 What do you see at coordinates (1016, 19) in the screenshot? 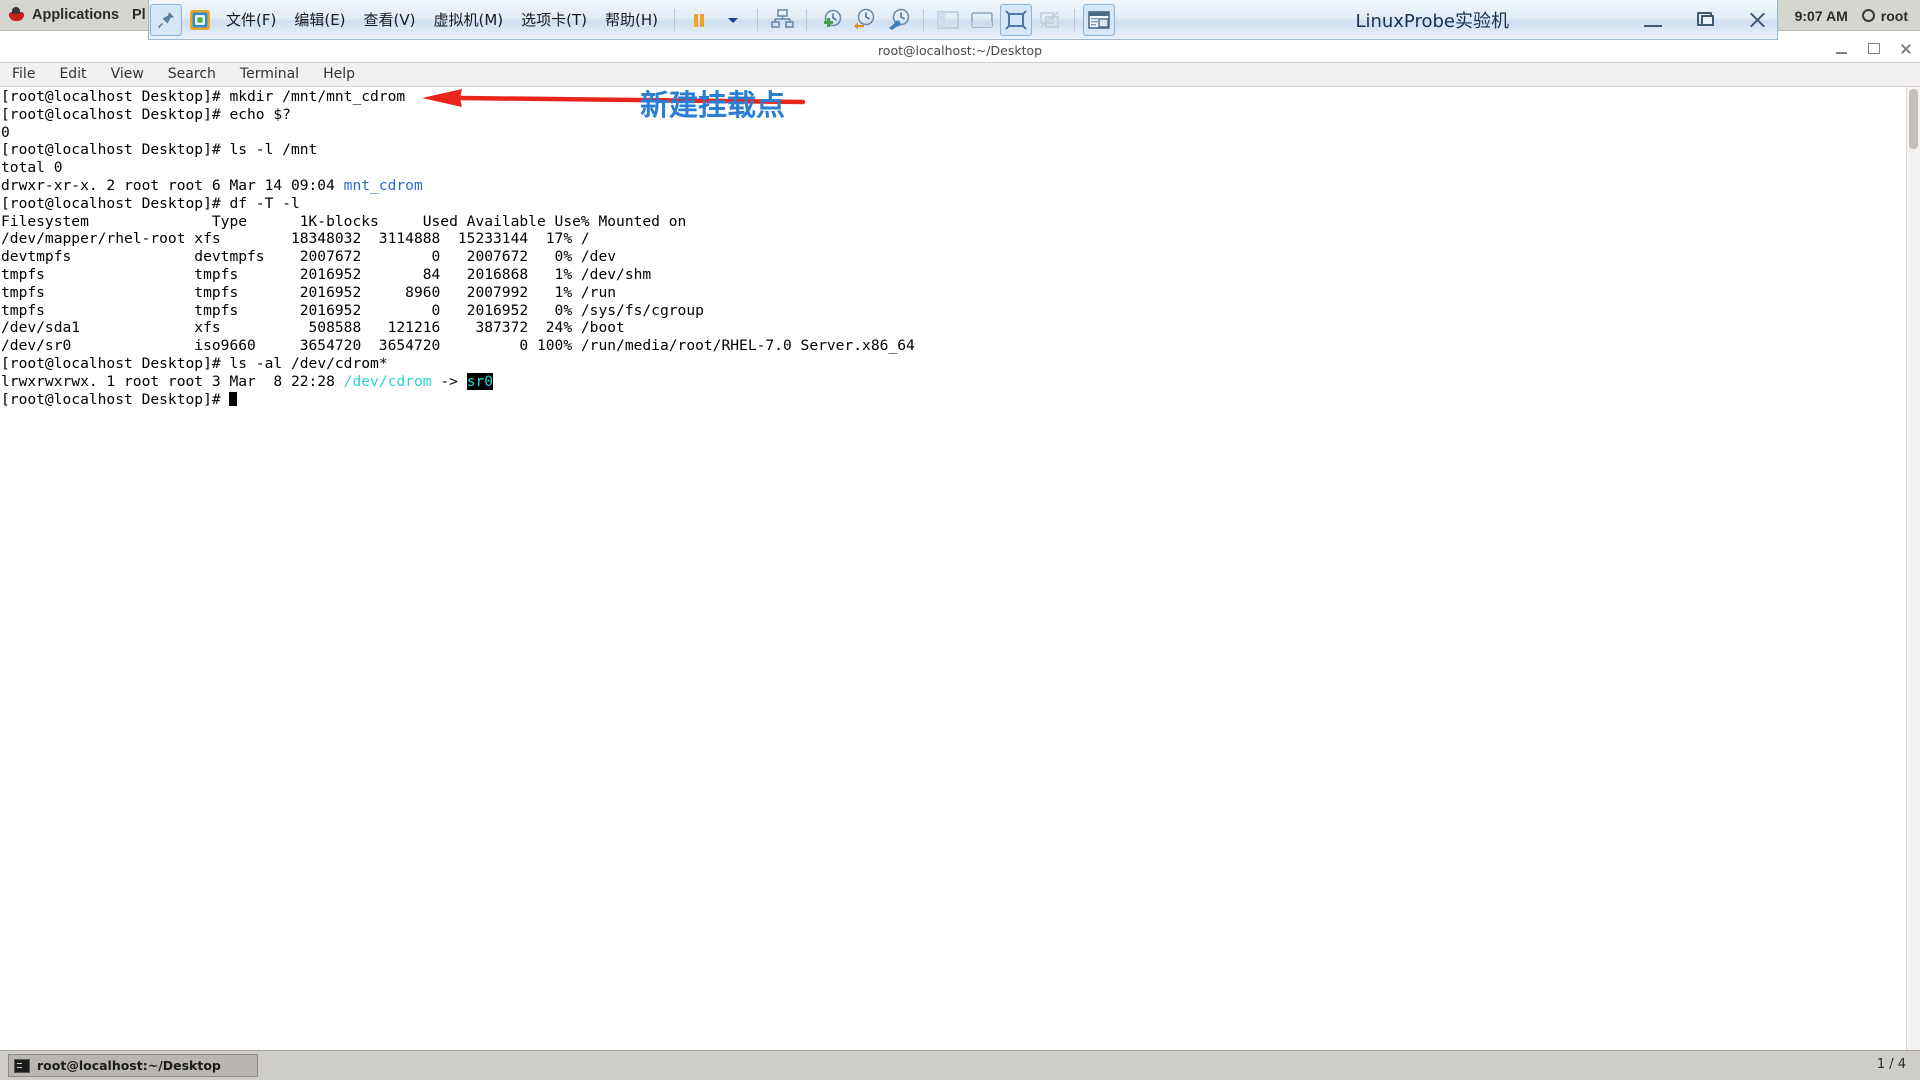
I see `fullscreen-icon` at bounding box center [1016, 19].